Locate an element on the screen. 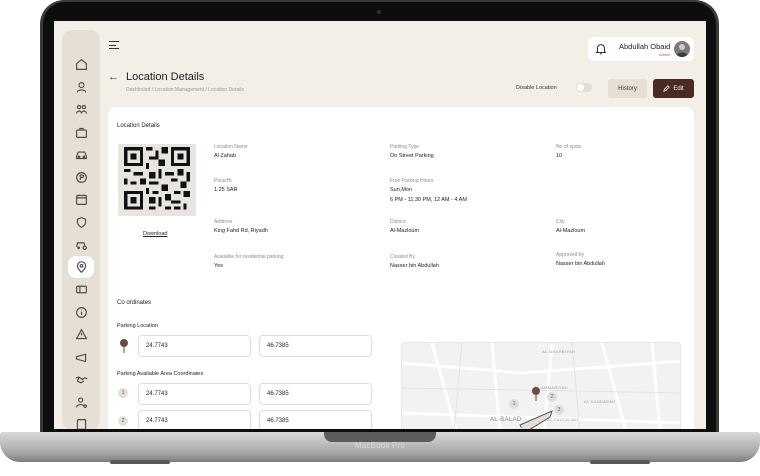  map-marker: 3 is located at coordinates (559, 410).